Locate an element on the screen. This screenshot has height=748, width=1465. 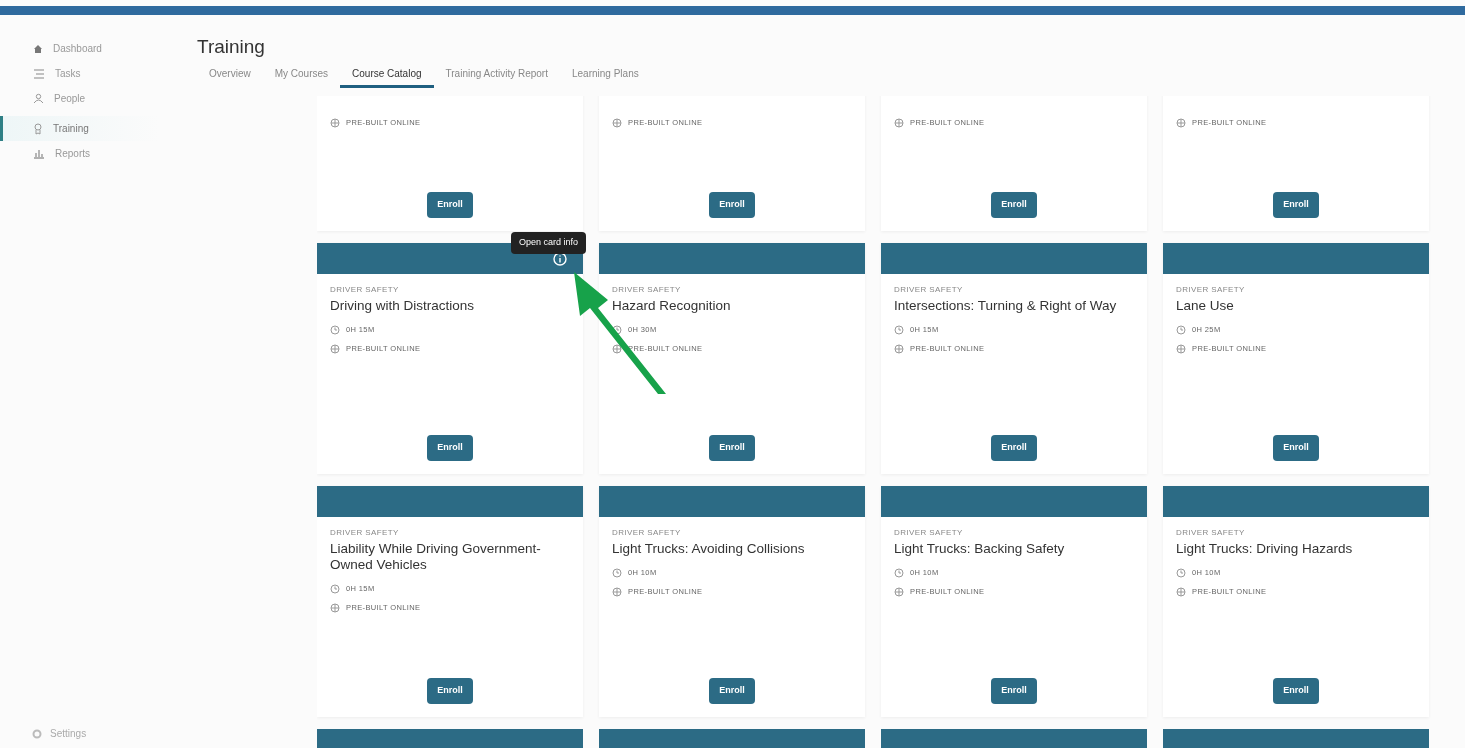
gear-icon is located at coordinates (37, 733).